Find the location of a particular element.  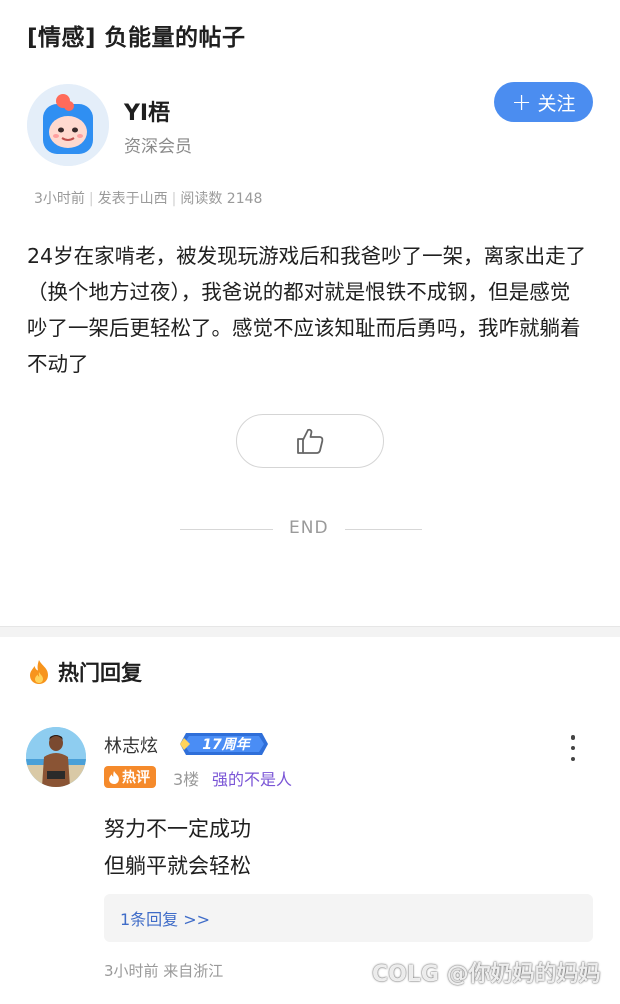

post-title: [情感] 负能量的帖子 is located at coordinates (136, 38).